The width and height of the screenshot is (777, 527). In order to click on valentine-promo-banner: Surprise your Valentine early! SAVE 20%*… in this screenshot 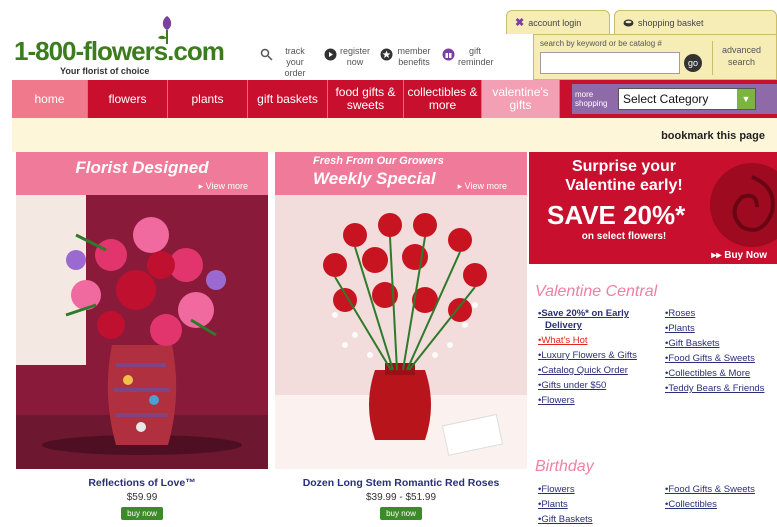, I will do `click(653, 208)`.